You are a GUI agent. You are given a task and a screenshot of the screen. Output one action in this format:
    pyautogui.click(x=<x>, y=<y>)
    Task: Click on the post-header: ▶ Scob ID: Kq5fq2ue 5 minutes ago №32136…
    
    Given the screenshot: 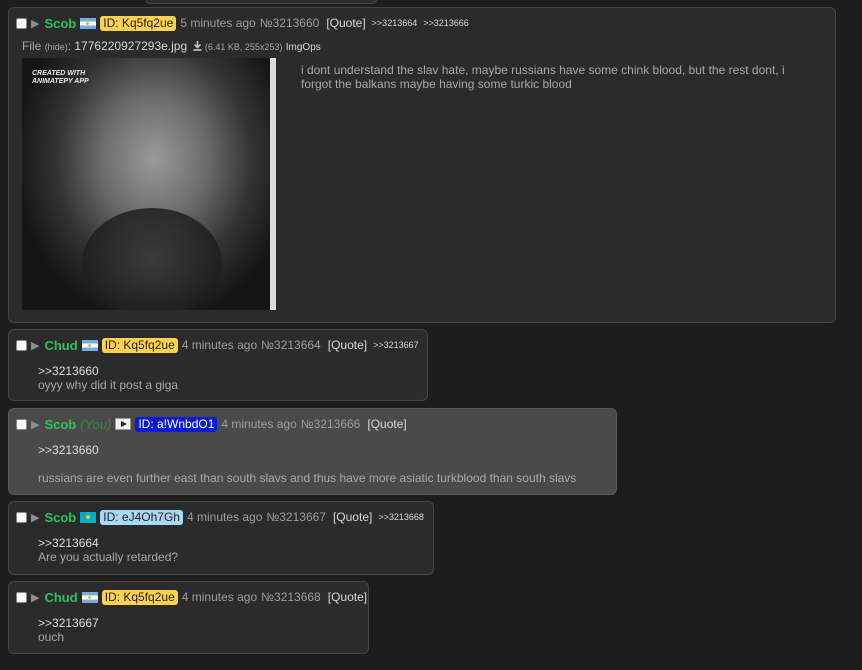 What is the action you would take?
    pyautogui.click(x=242, y=23)
    